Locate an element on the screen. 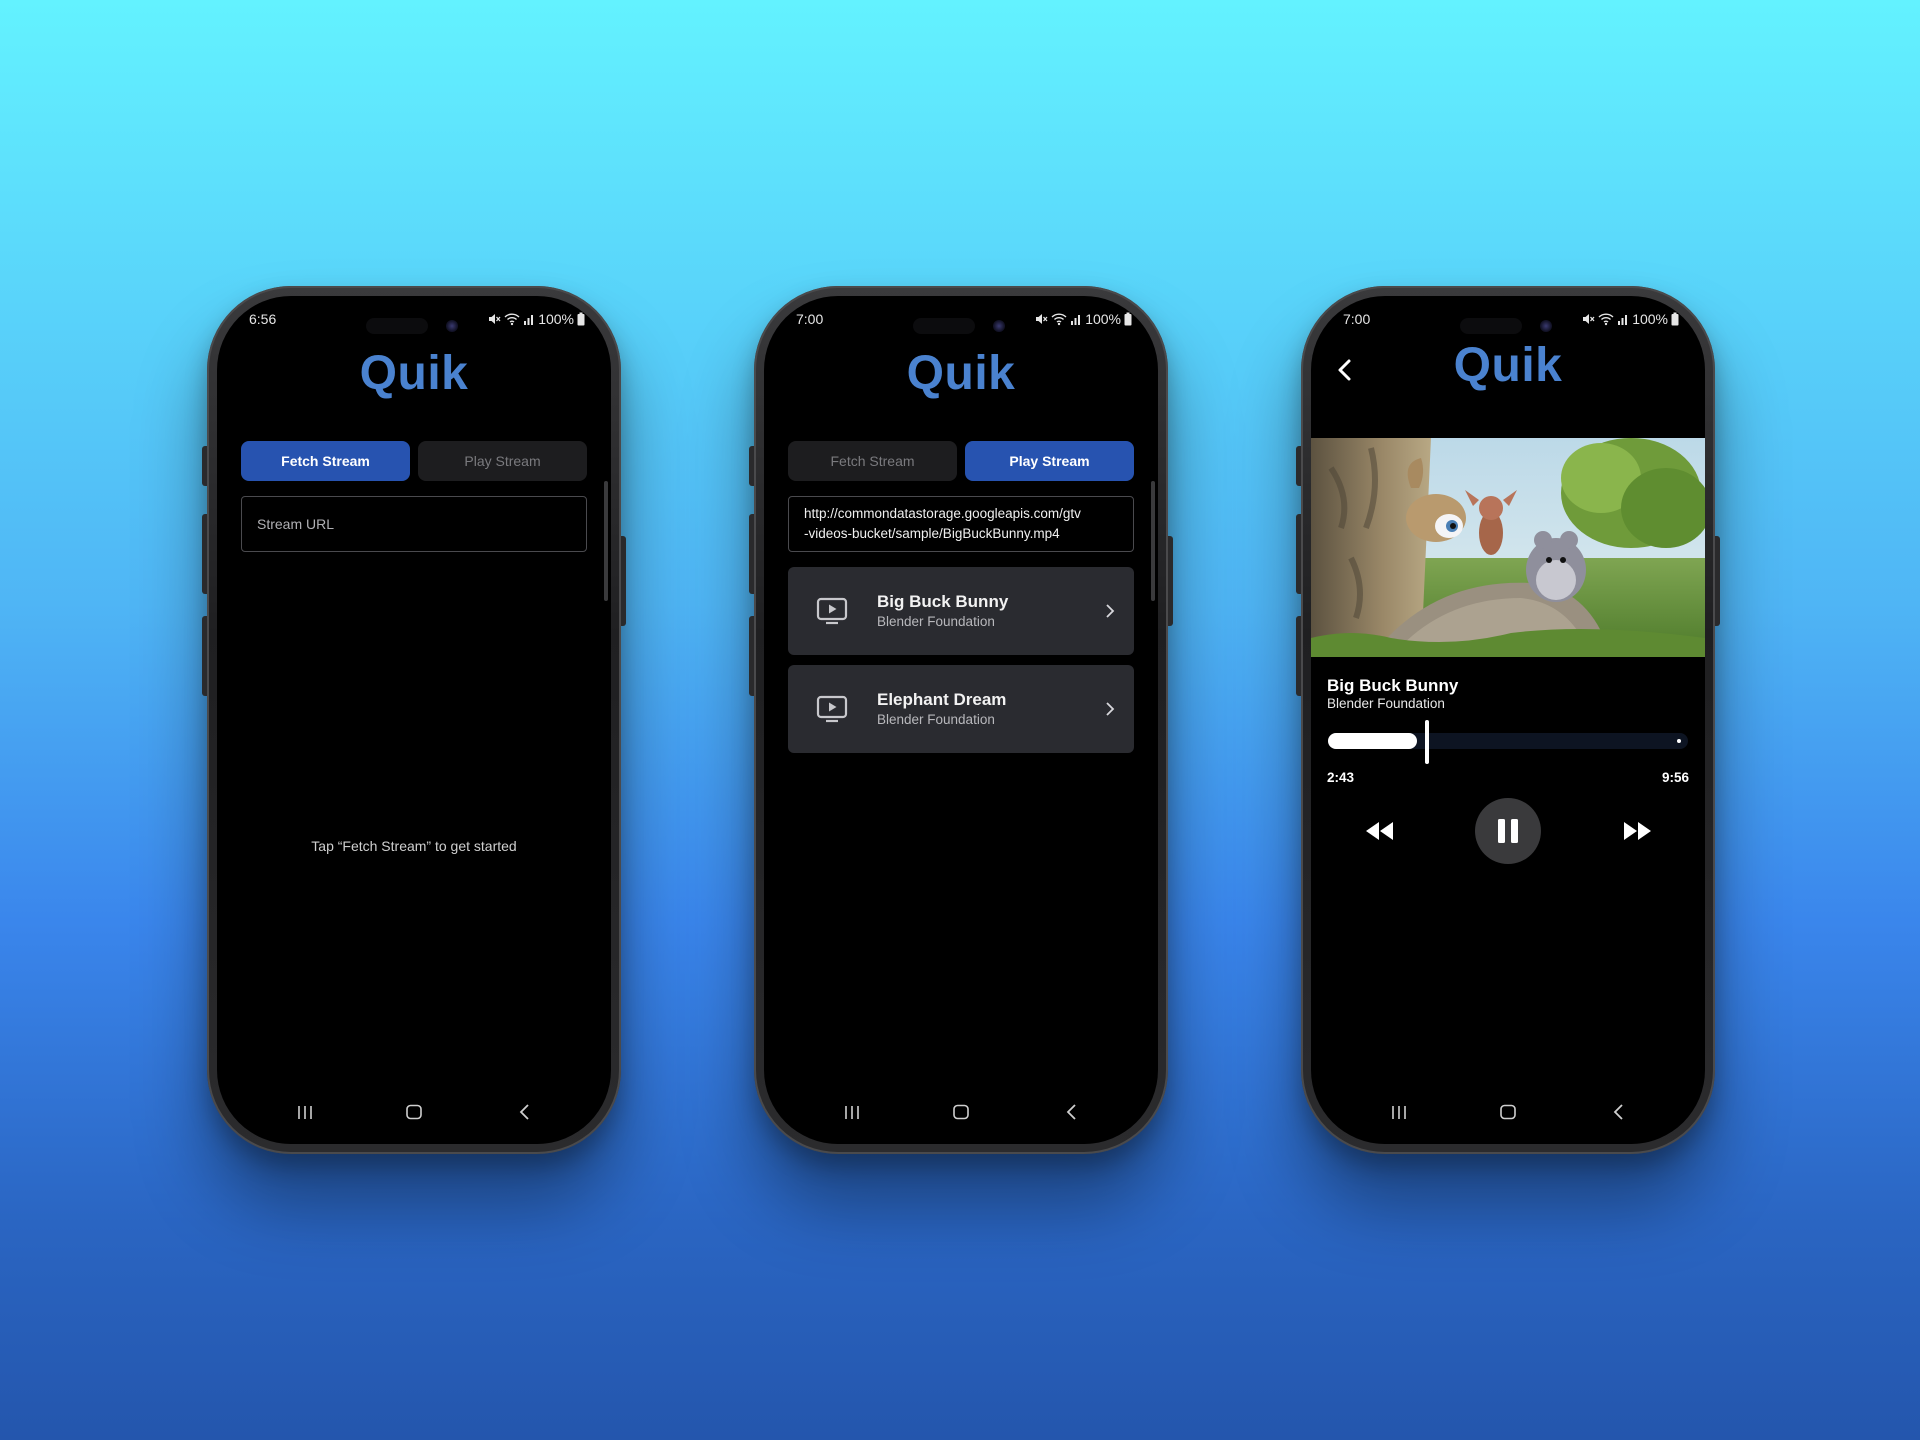 The image size is (1920, 1440). status-time: 6:56 is located at coordinates (263, 319).